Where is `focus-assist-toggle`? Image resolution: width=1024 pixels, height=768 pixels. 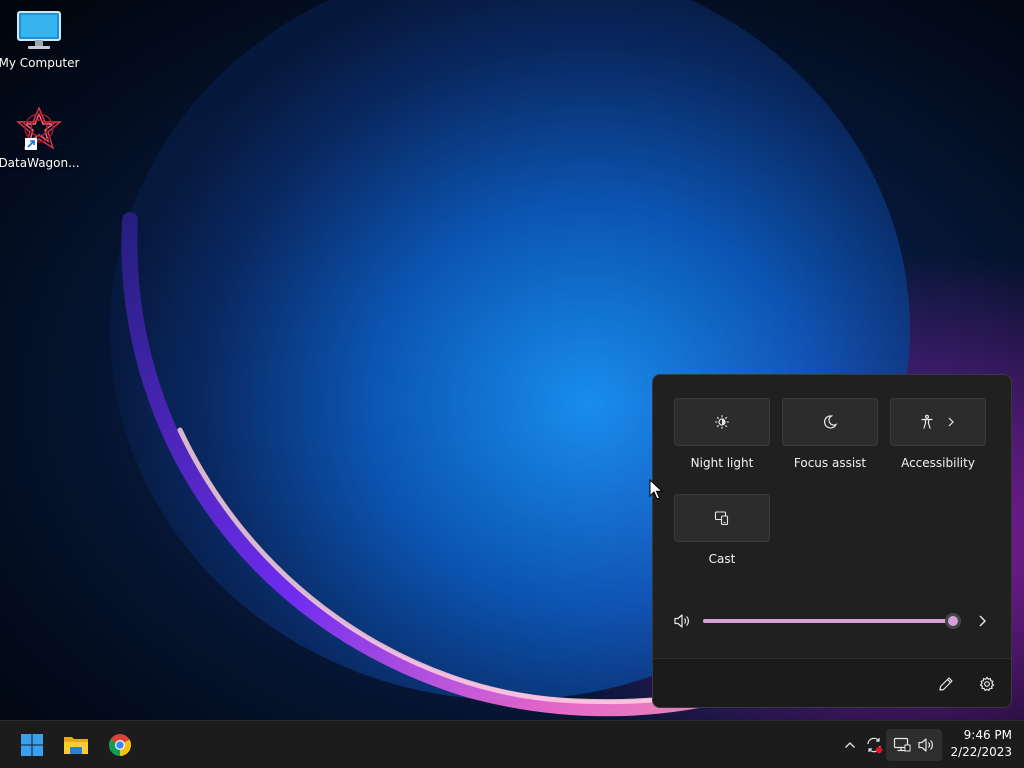 focus-assist-toggle is located at coordinates (830, 422).